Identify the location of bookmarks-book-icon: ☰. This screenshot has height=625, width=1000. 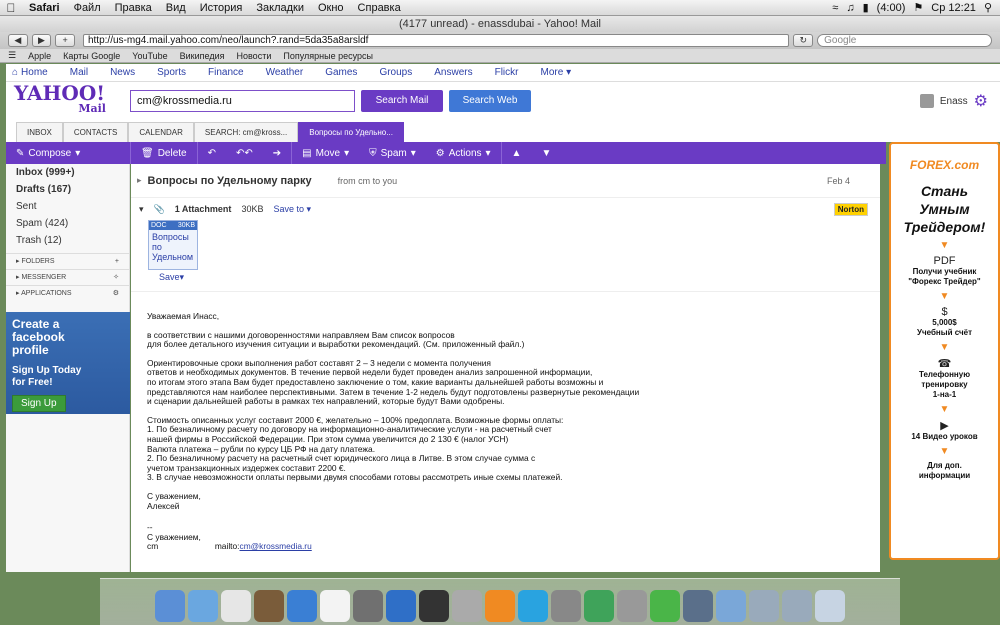
(12, 55).